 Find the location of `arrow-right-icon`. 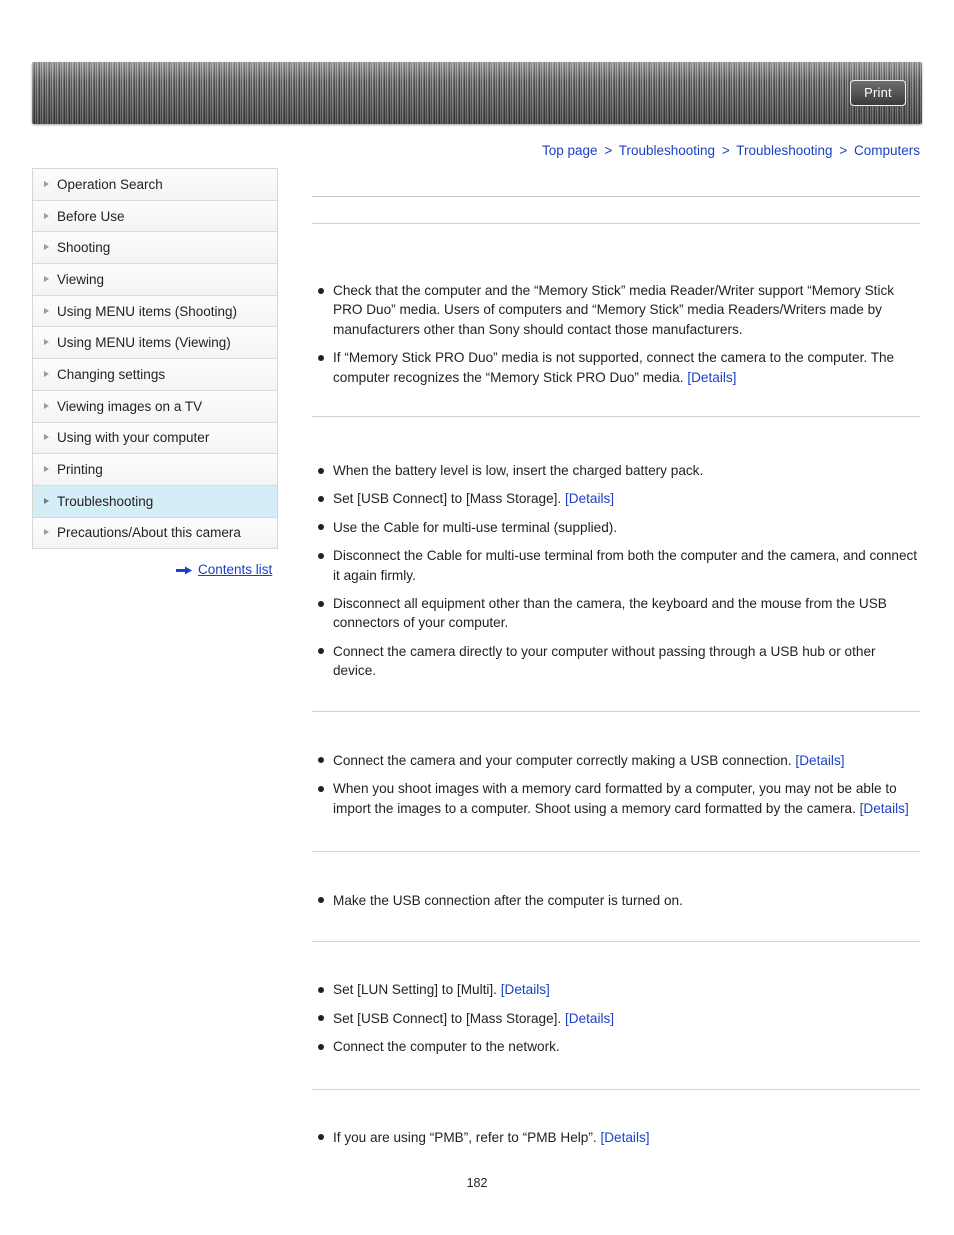

arrow-right-icon is located at coordinates (184, 569).